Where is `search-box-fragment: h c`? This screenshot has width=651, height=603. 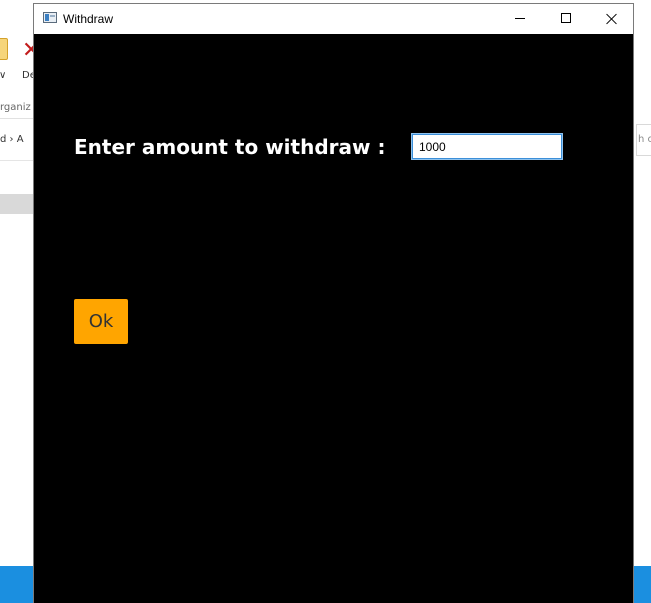 search-box-fragment: h c is located at coordinates (643, 140).